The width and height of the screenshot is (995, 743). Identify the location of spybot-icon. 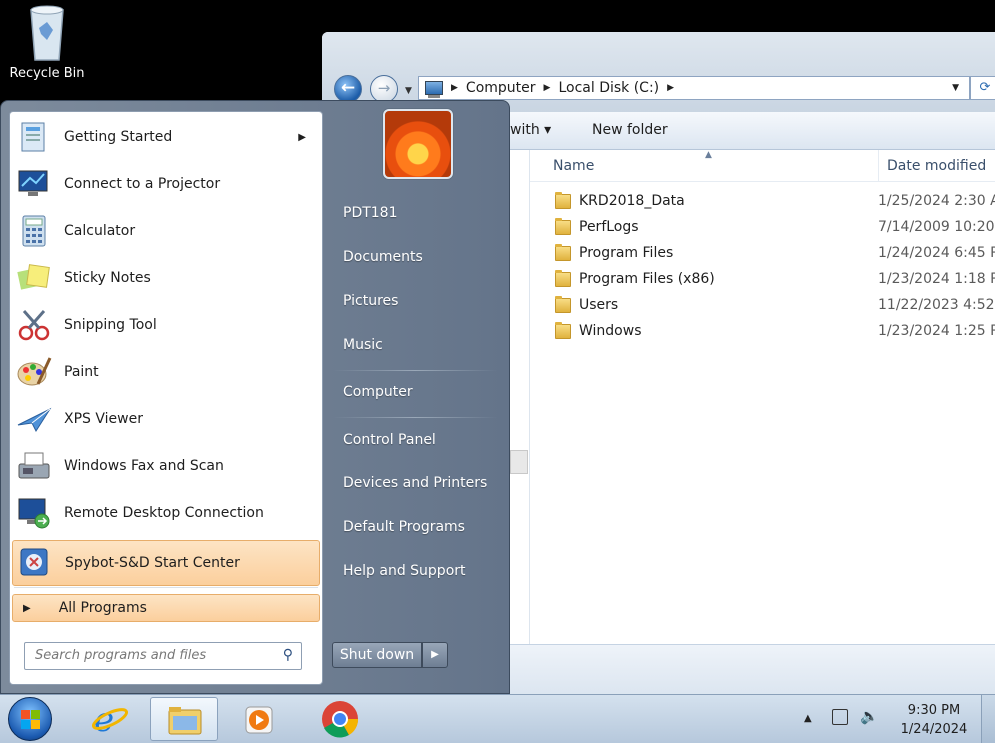
(35, 563).